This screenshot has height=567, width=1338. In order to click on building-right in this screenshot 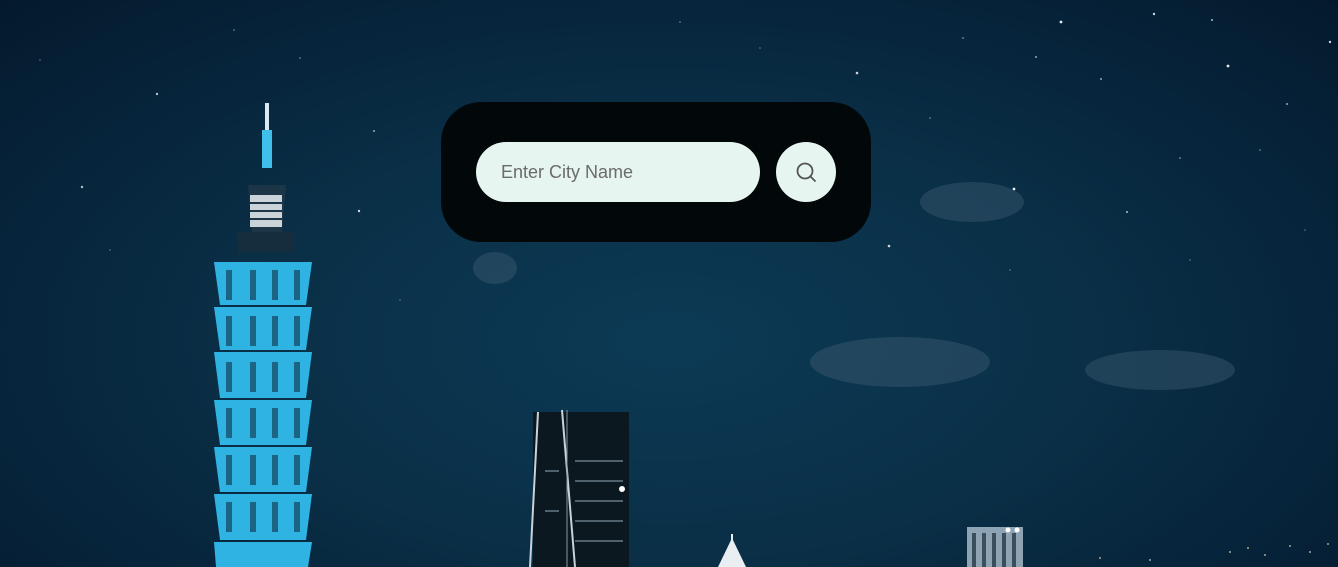, I will do `click(995, 547)`.